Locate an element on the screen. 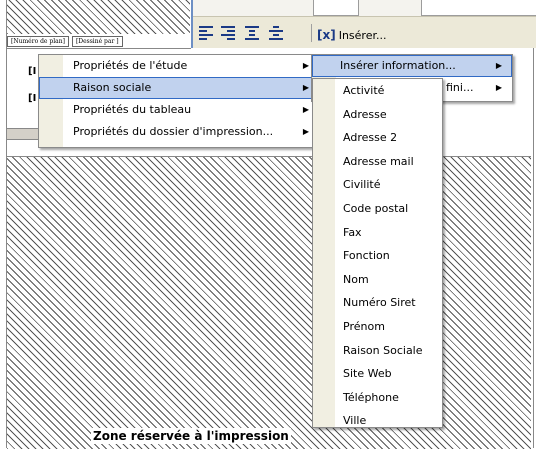  menu-item-insert-information: Insérer information... ▶ is located at coordinates (412, 66).